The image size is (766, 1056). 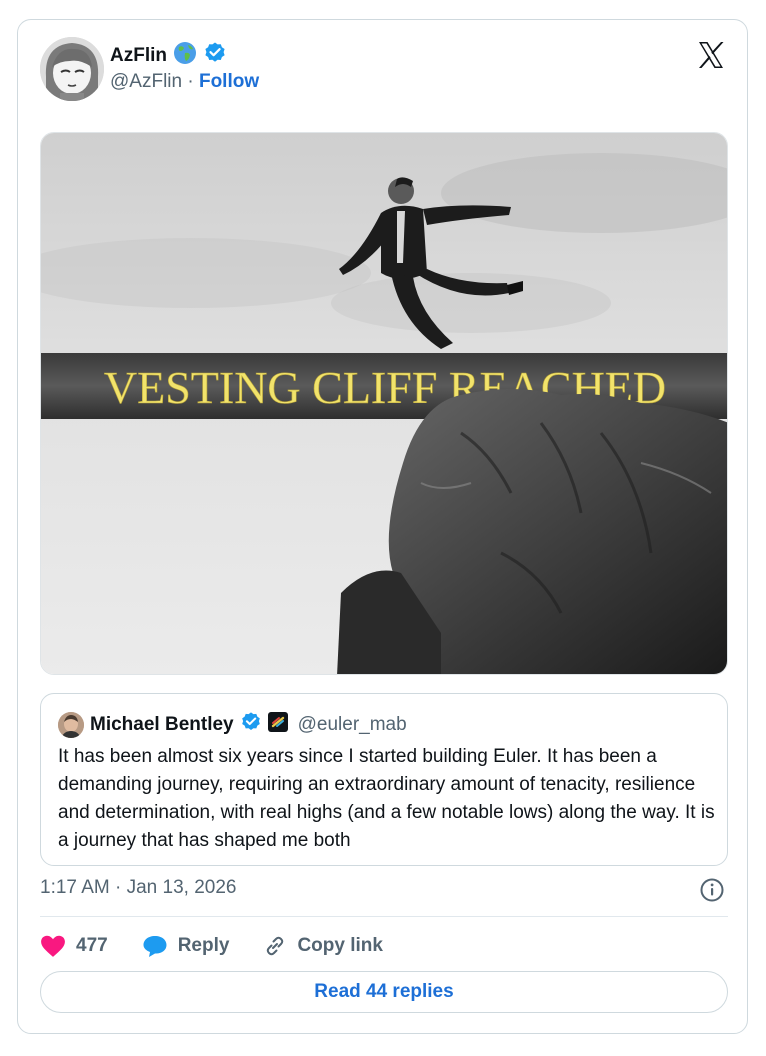 What do you see at coordinates (711, 55) in the screenshot?
I see `x-logo-icon` at bounding box center [711, 55].